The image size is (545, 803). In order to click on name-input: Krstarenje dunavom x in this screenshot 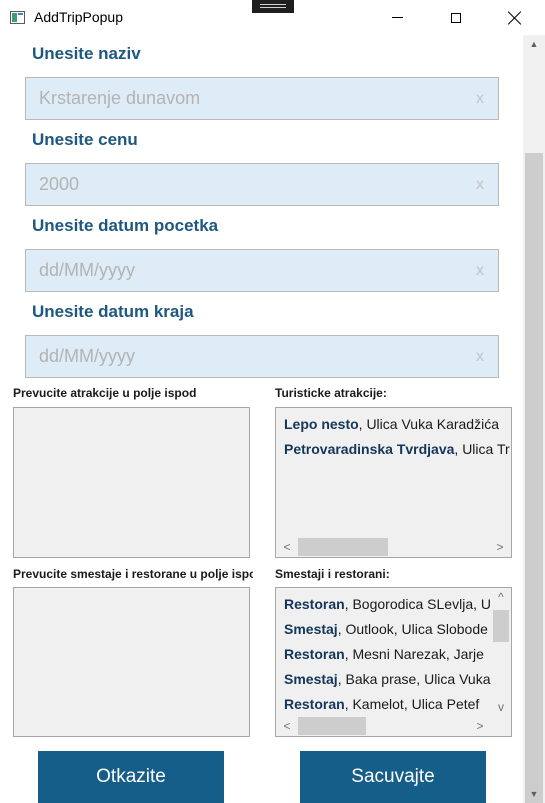, I will do `click(262, 98)`.